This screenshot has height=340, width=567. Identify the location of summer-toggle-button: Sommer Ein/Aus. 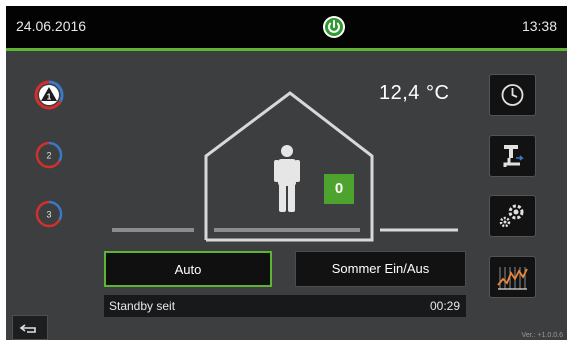
(380, 269).